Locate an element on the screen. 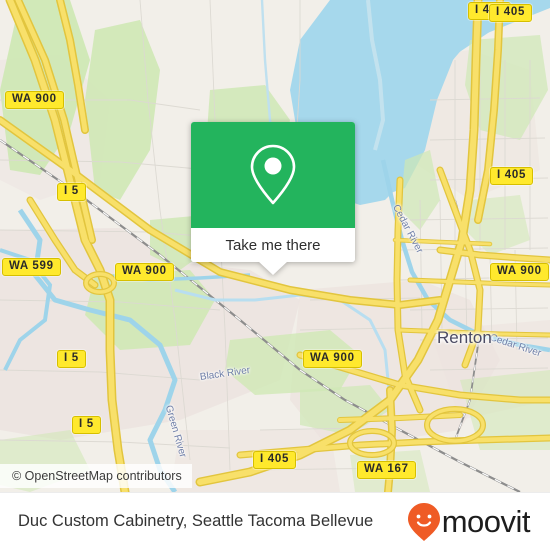 The height and width of the screenshot is (550, 550). take-me-there-button: Take me there is located at coordinates (273, 245).